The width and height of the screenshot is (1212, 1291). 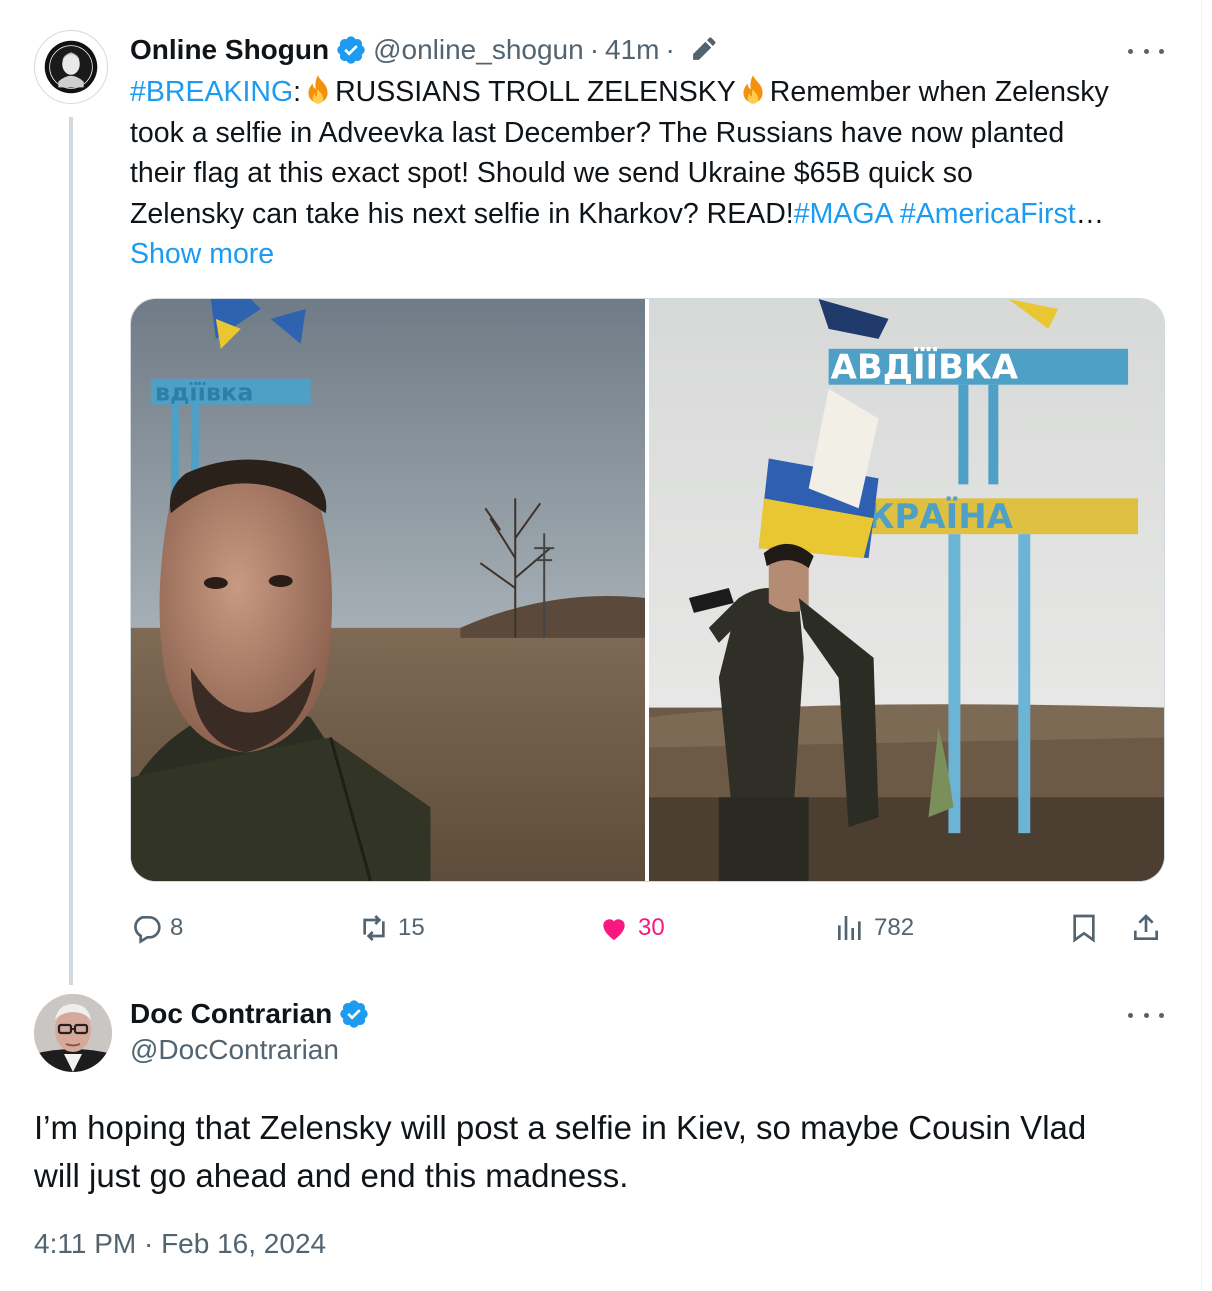 What do you see at coordinates (147, 930) in the screenshot?
I see `reply-icon` at bounding box center [147, 930].